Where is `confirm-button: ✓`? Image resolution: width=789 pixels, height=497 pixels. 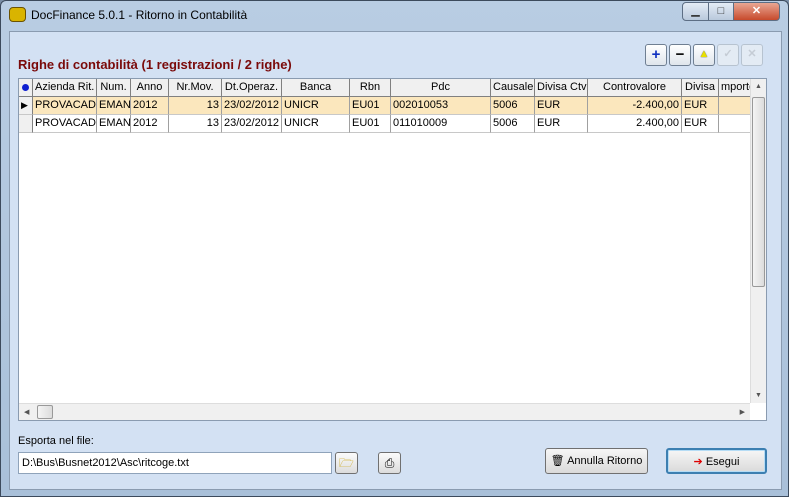 confirm-button: ✓ is located at coordinates (728, 55).